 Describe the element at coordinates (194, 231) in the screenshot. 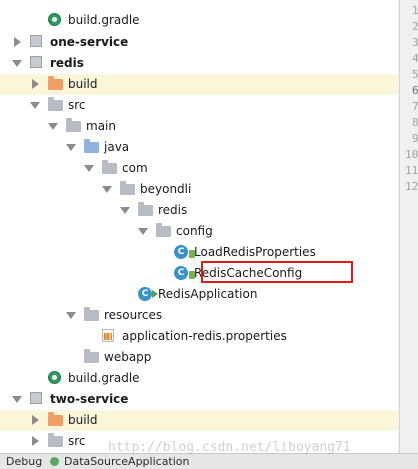

I see `tree-row-label: config` at that location.